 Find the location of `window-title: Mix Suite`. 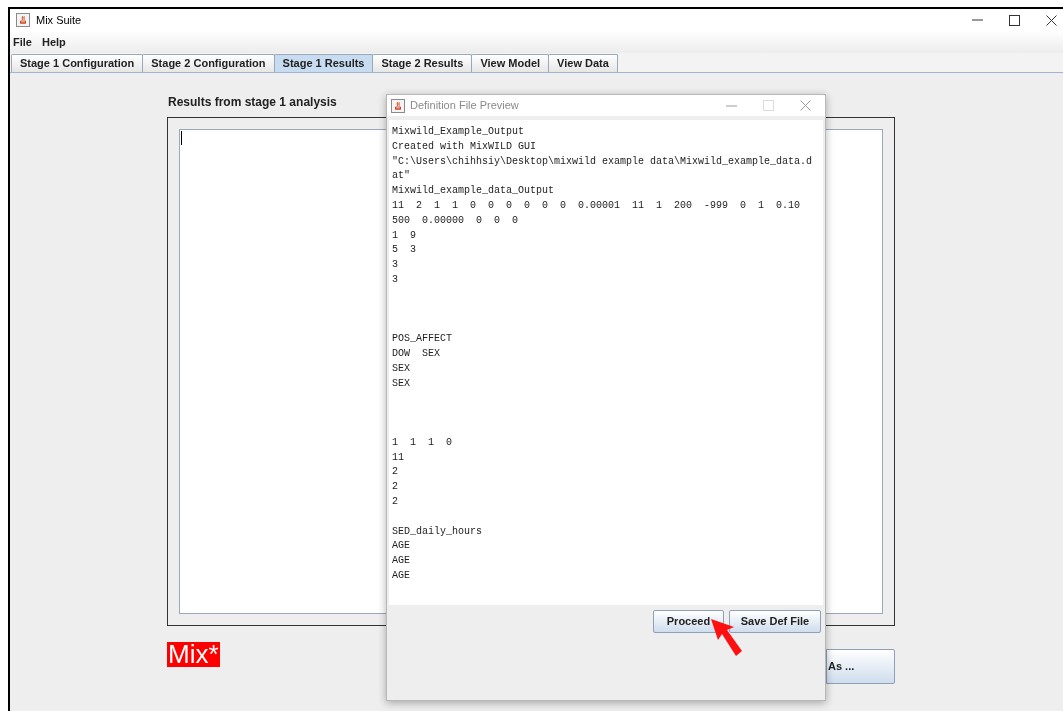

window-title: Mix Suite is located at coordinates (59, 20).